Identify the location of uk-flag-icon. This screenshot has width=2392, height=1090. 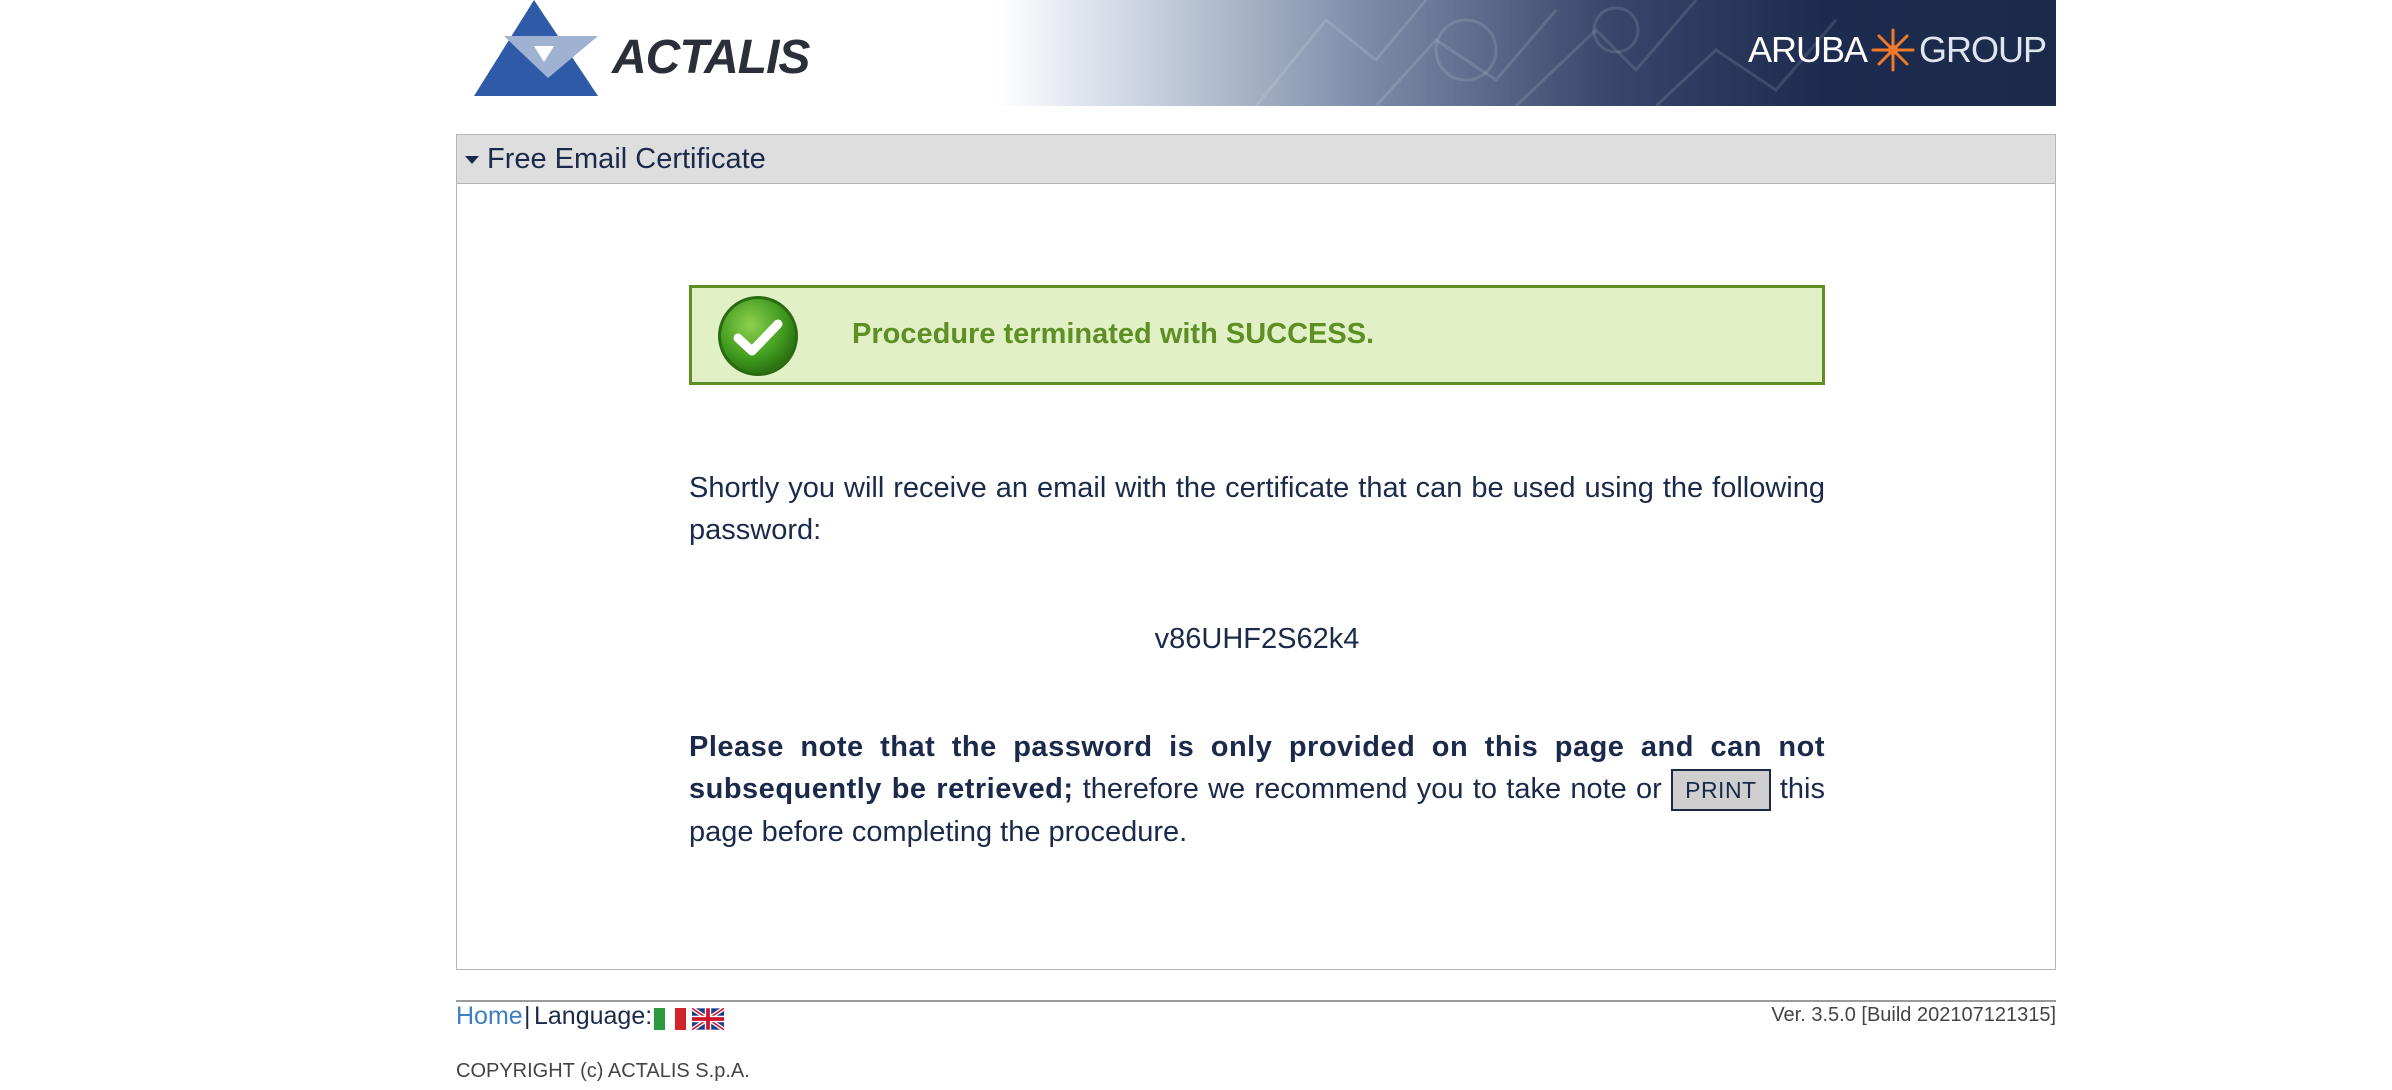
(708, 1019).